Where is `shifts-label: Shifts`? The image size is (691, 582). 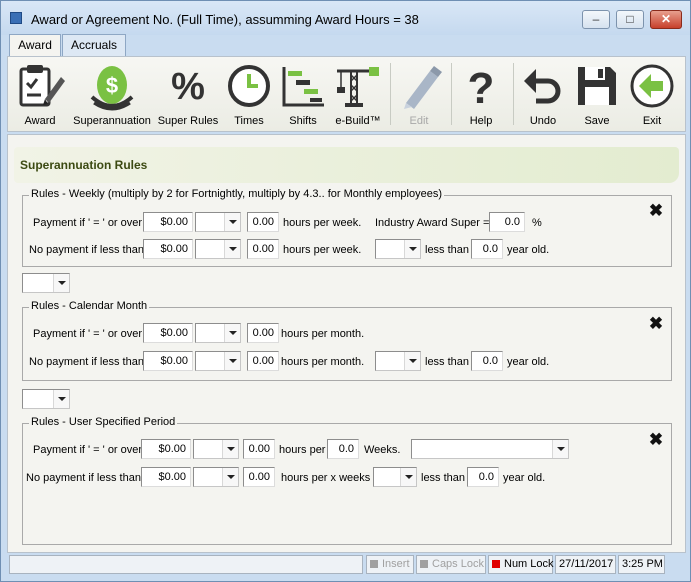 shifts-label: Shifts is located at coordinates (303, 121).